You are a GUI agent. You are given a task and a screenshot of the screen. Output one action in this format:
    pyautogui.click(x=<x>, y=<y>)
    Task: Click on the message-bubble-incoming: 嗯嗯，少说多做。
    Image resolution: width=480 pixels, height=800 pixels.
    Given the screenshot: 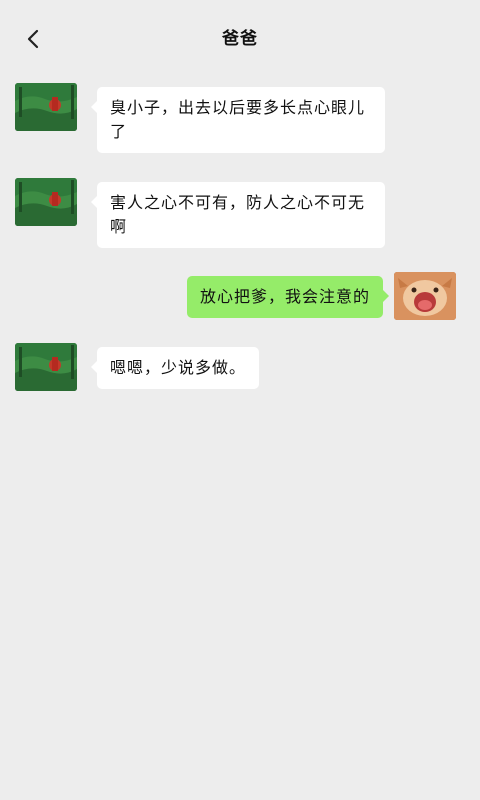 What is the action you would take?
    pyautogui.click(x=175, y=368)
    